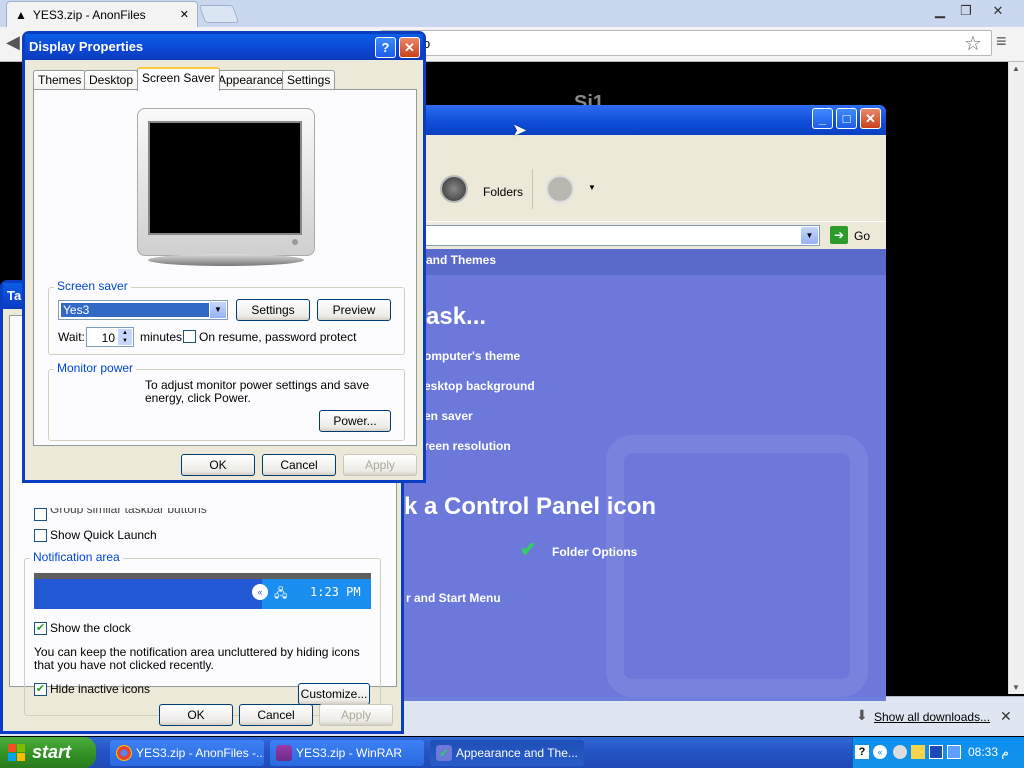  I want to click on screen-saver-select: Yes3 ▼, so click(143, 310).